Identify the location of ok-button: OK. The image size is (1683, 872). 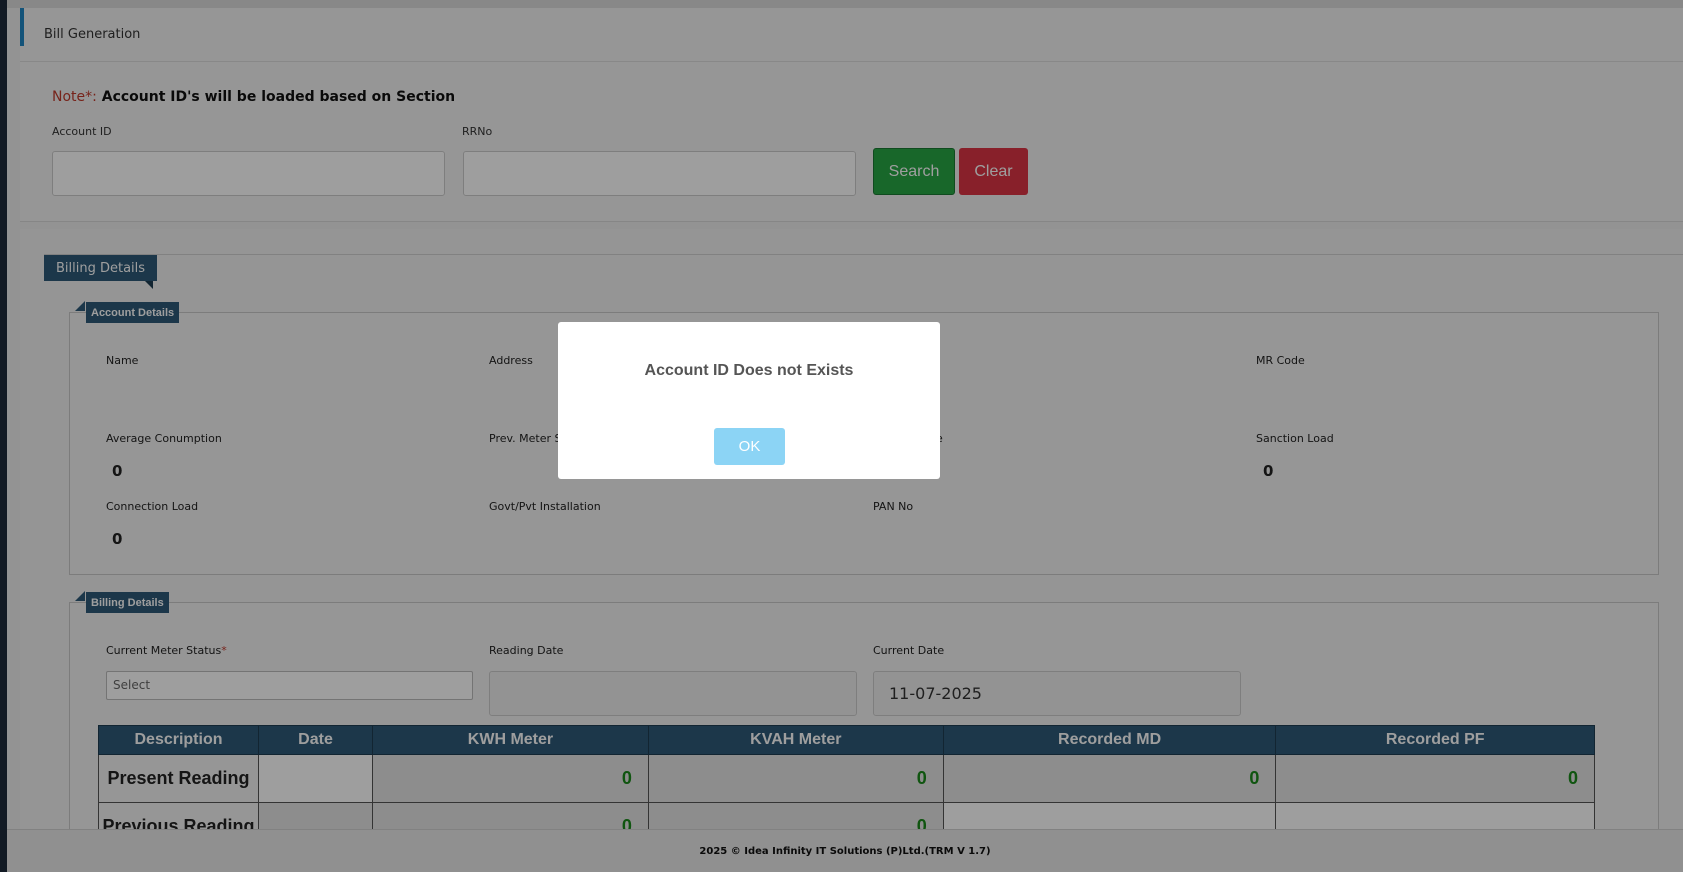
(749, 446).